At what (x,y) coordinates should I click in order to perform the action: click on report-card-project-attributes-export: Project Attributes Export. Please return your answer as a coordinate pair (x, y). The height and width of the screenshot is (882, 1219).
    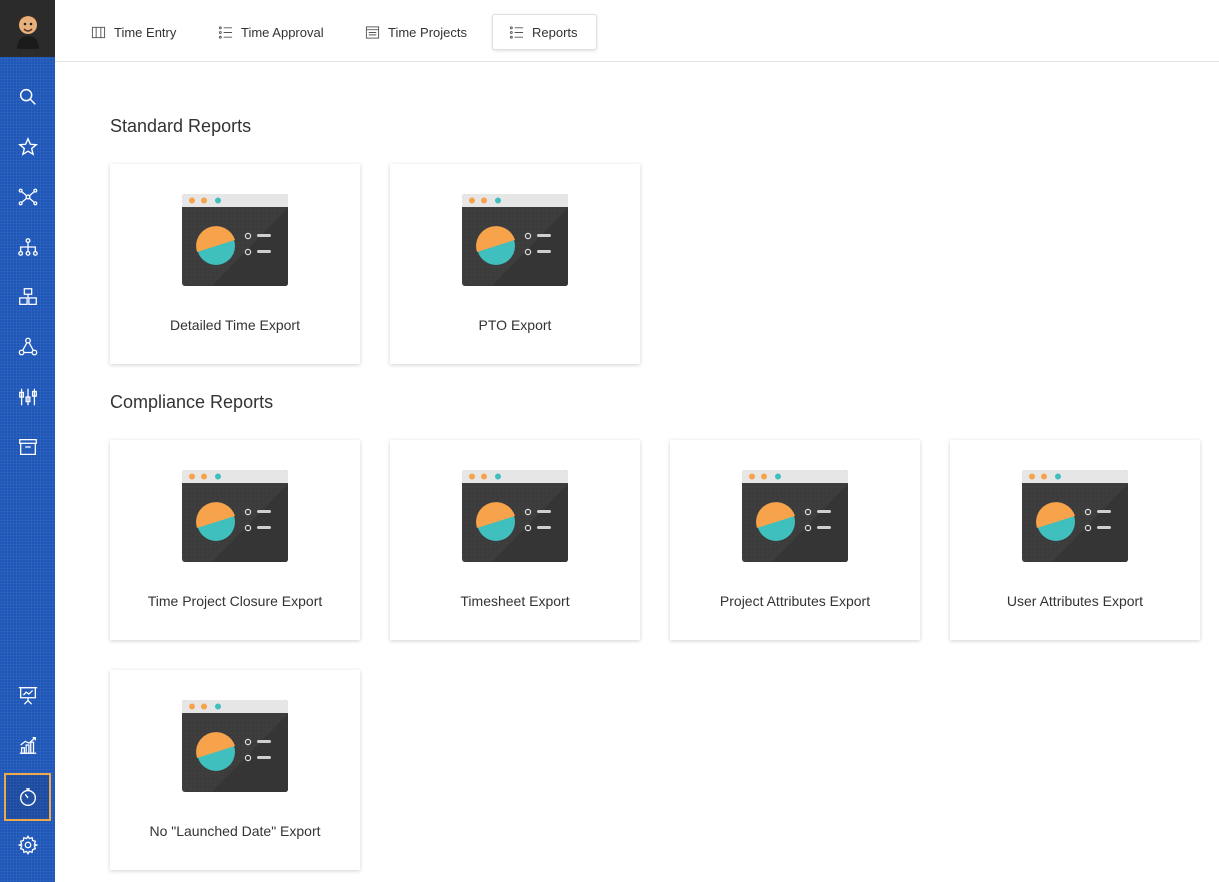
    Looking at the image, I should click on (795, 540).